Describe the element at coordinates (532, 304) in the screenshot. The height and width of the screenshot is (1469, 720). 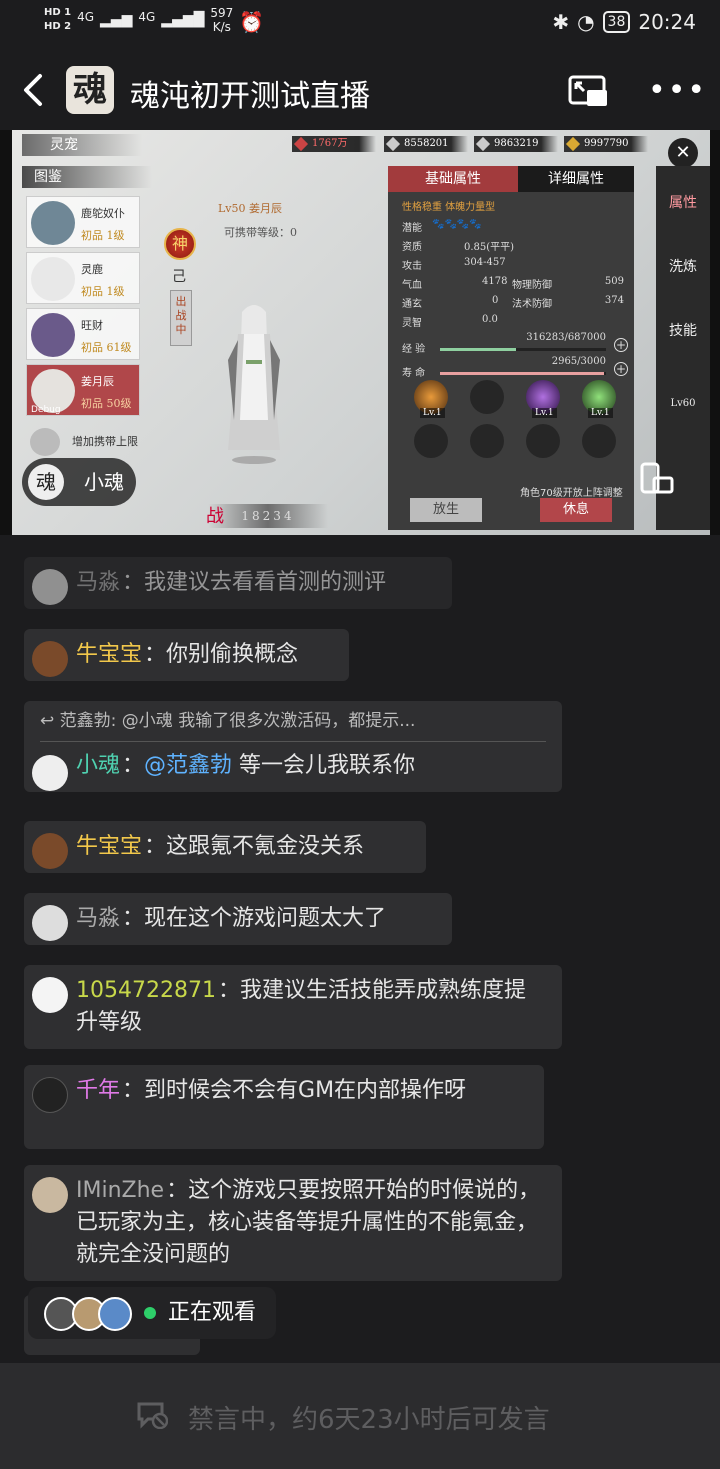
I see `attr-key: 法术防御` at that location.